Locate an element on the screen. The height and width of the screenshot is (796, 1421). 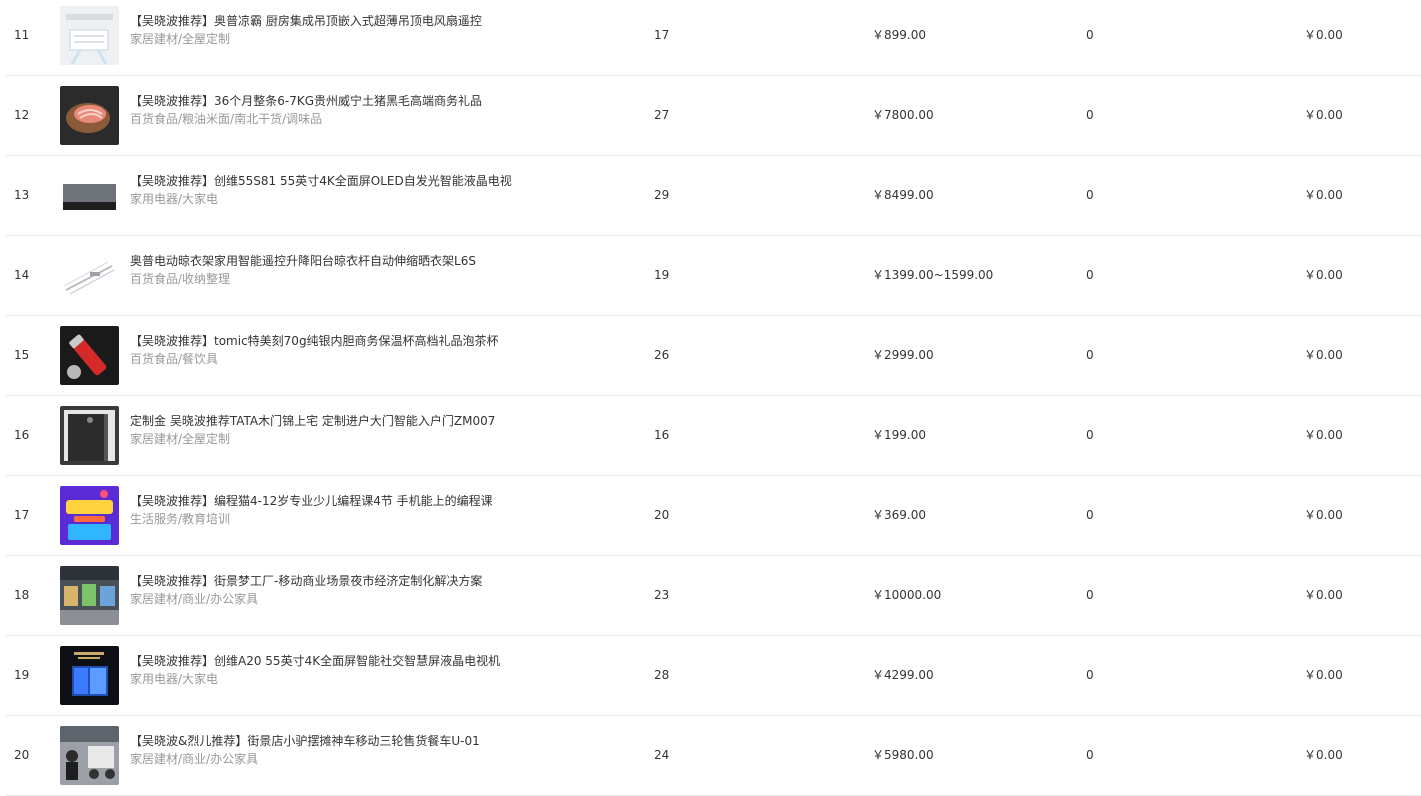
stock-value: 26 is located at coordinates (662, 355).